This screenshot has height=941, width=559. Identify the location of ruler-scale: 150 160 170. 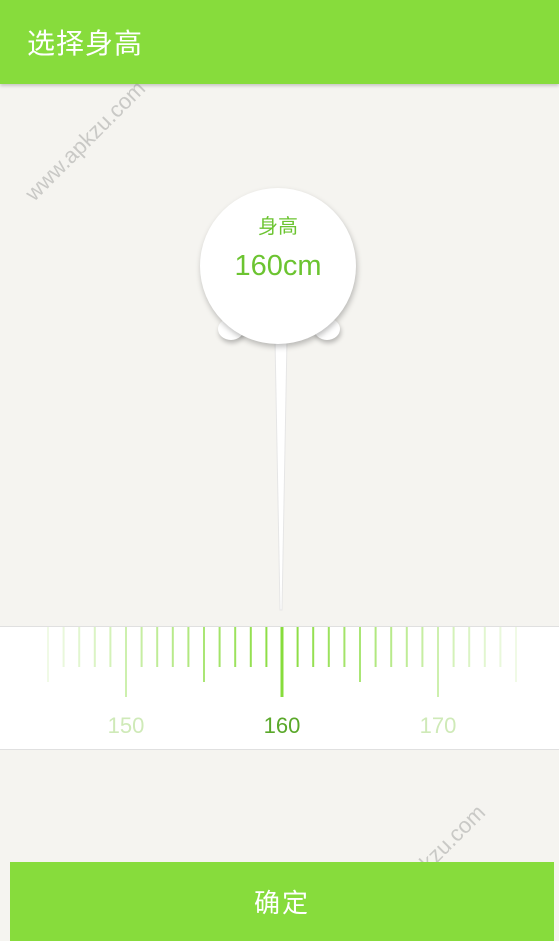
(279, 688).